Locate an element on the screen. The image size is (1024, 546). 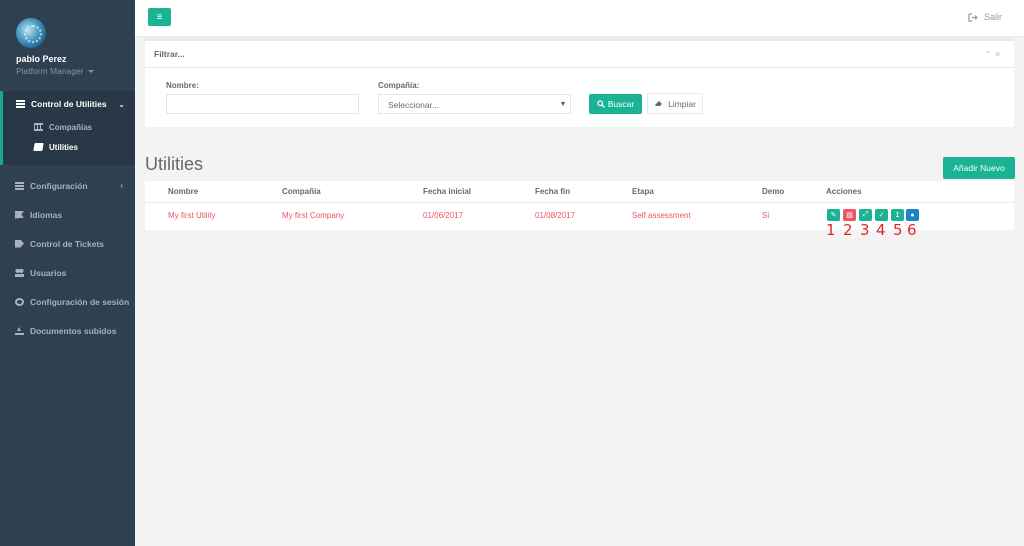
sidebar-item-configuracion: Configuración ‹ is located at coordinates (67, 185).